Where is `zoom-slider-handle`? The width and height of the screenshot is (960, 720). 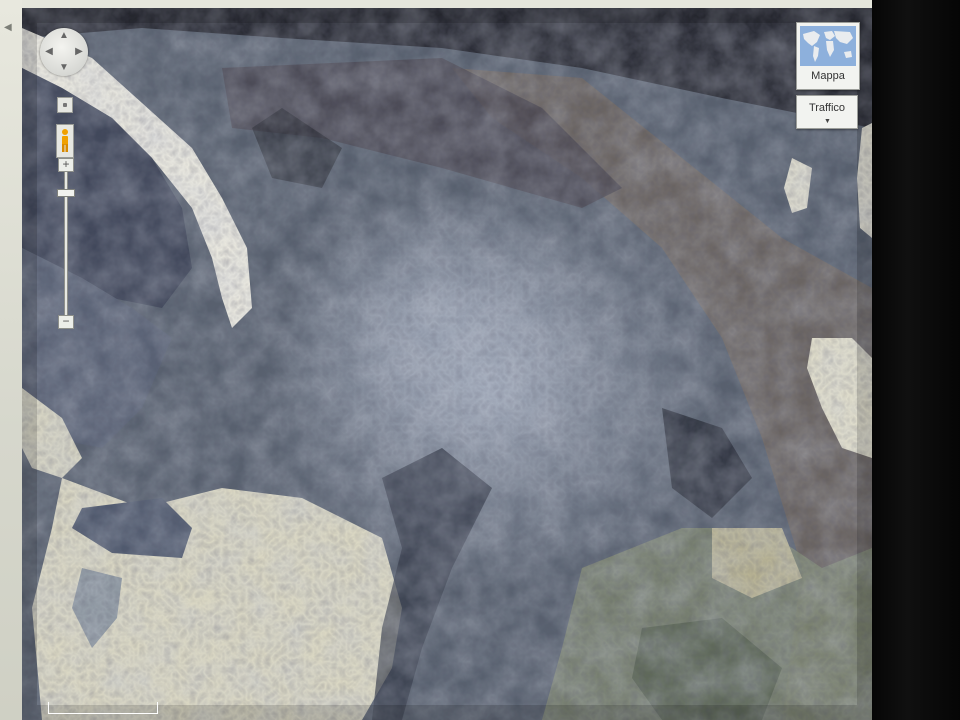 zoom-slider-handle is located at coordinates (66, 193).